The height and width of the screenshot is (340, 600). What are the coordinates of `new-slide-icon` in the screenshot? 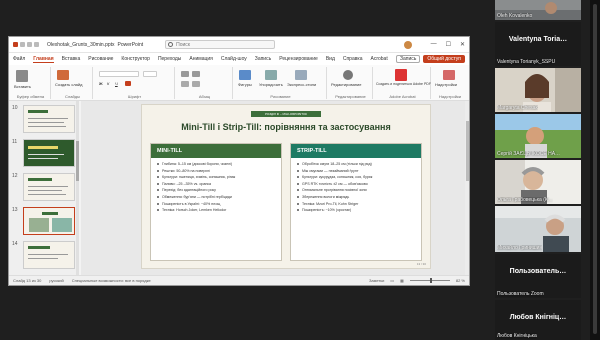 It's located at (63, 75).